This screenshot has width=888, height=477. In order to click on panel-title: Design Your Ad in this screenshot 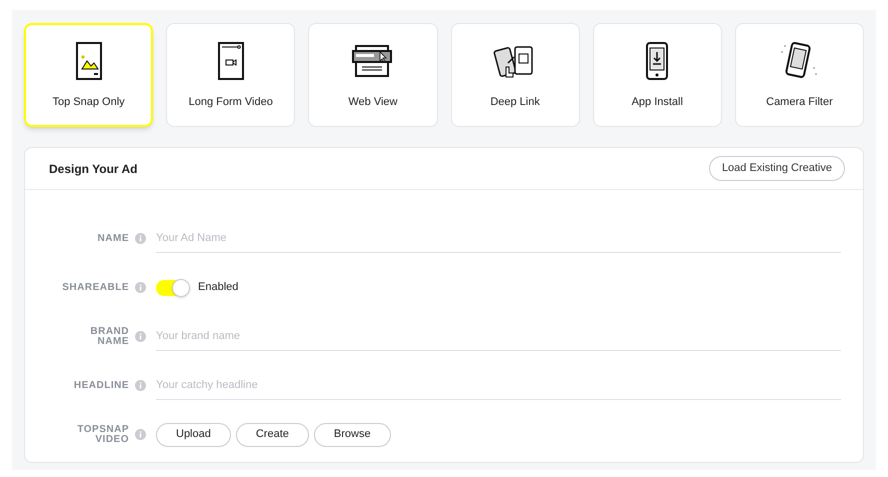, I will do `click(93, 169)`.